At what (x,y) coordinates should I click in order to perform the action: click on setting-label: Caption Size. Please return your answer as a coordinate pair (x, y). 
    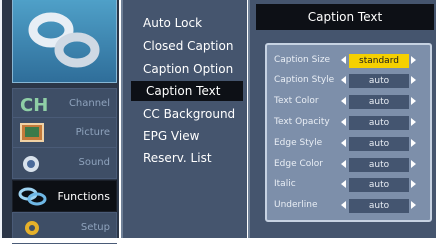
    Looking at the image, I should click on (302, 60).